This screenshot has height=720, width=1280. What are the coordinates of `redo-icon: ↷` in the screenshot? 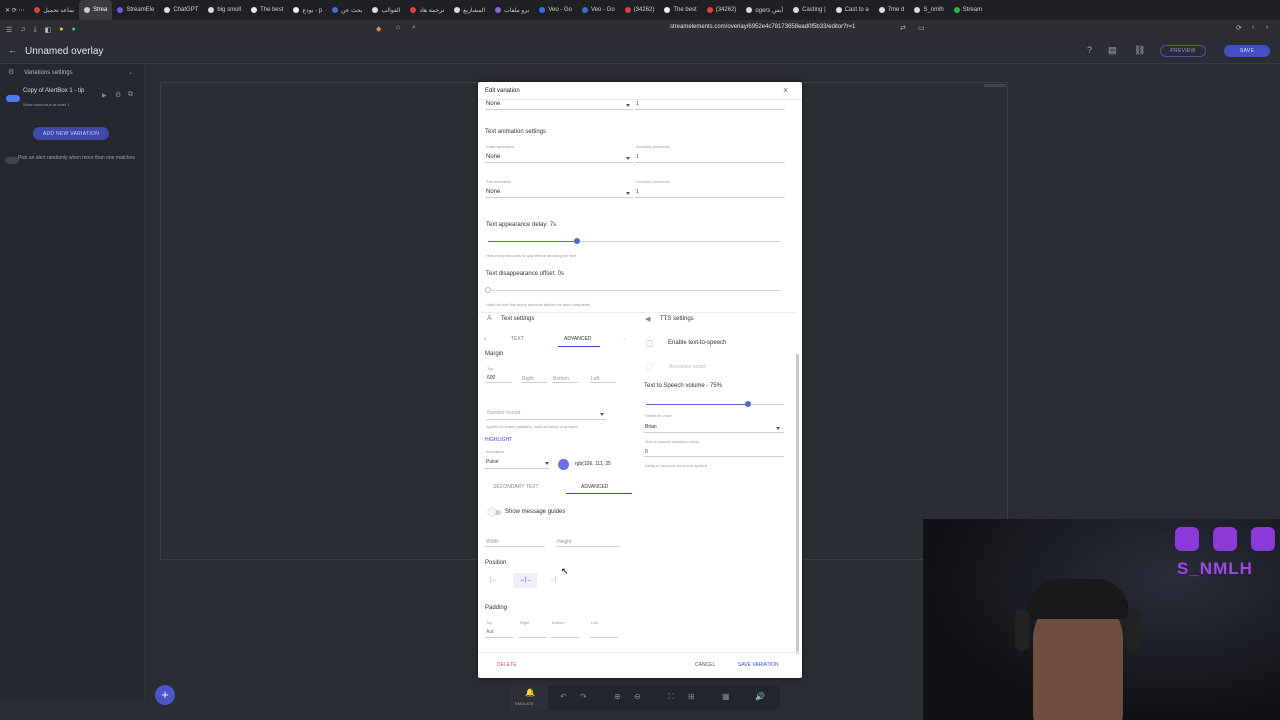 It's located at (583, 696).